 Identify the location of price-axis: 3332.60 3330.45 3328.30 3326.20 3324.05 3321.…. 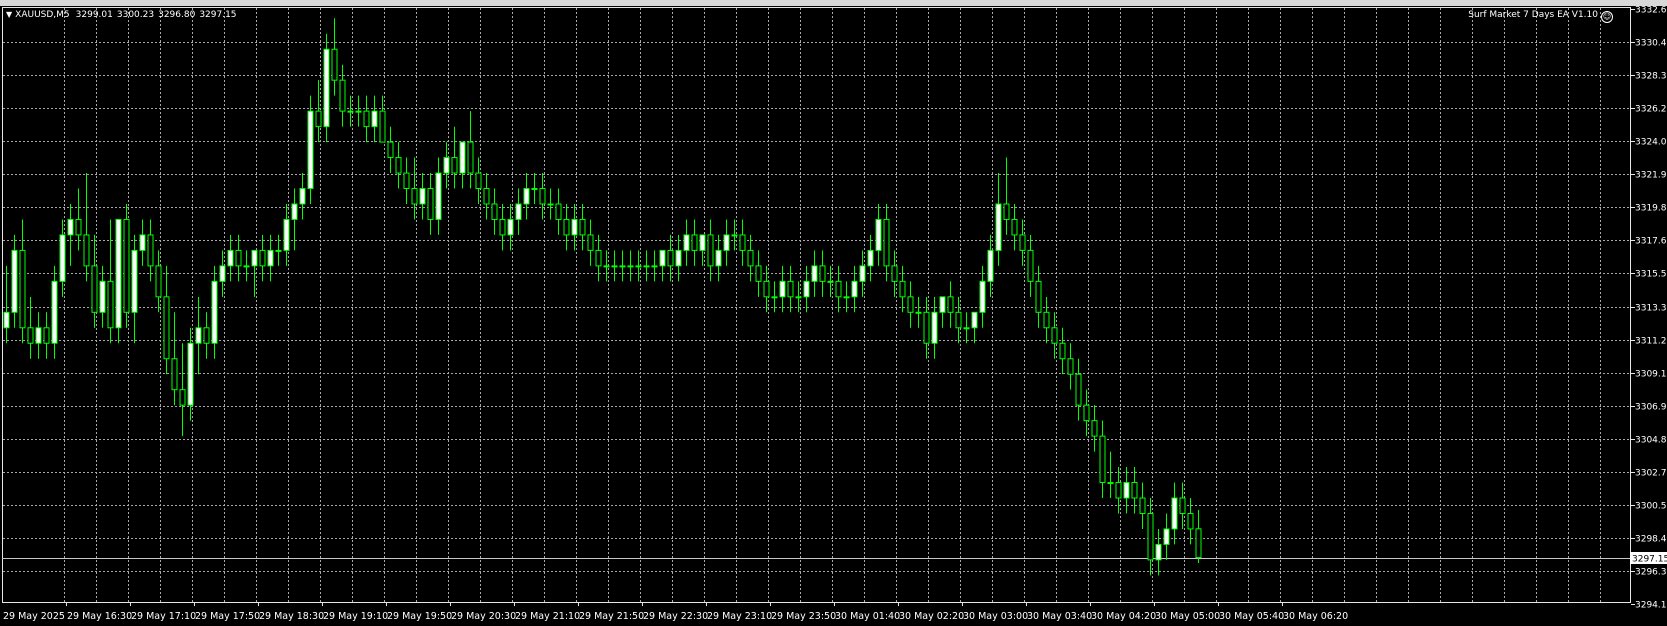
(1649, 308).